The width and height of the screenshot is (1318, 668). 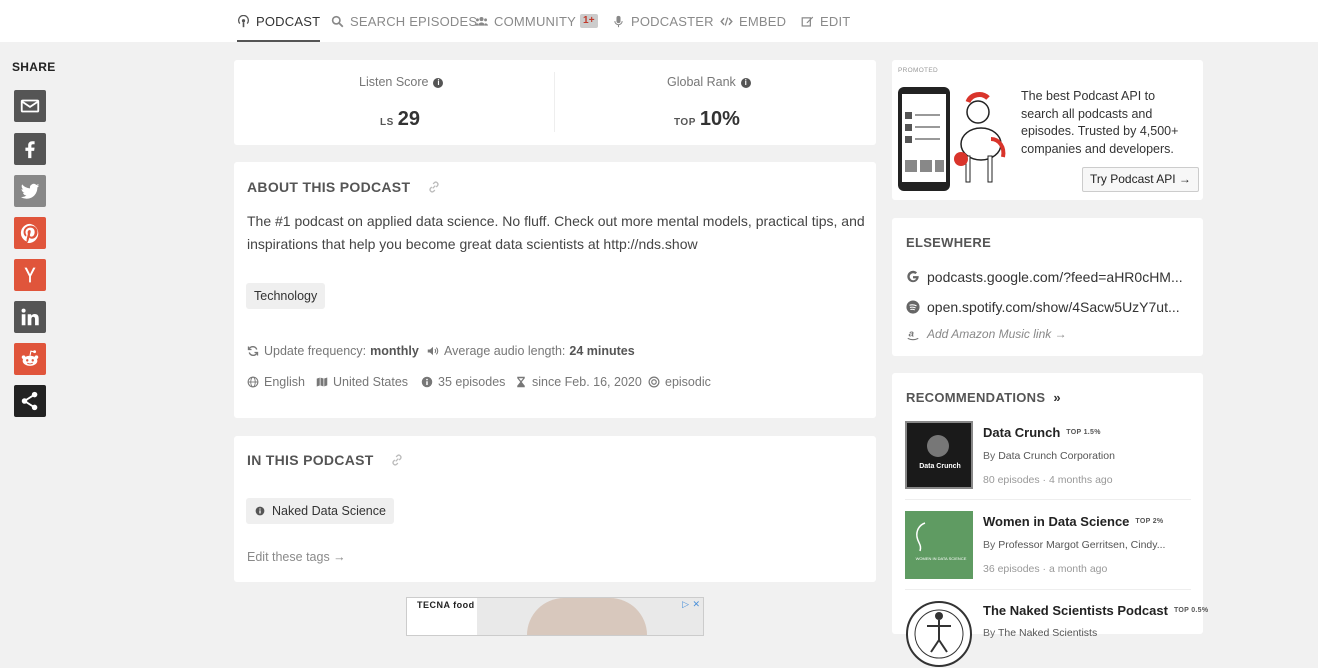 I want to click on email-icon, so click(x=30, y=106).